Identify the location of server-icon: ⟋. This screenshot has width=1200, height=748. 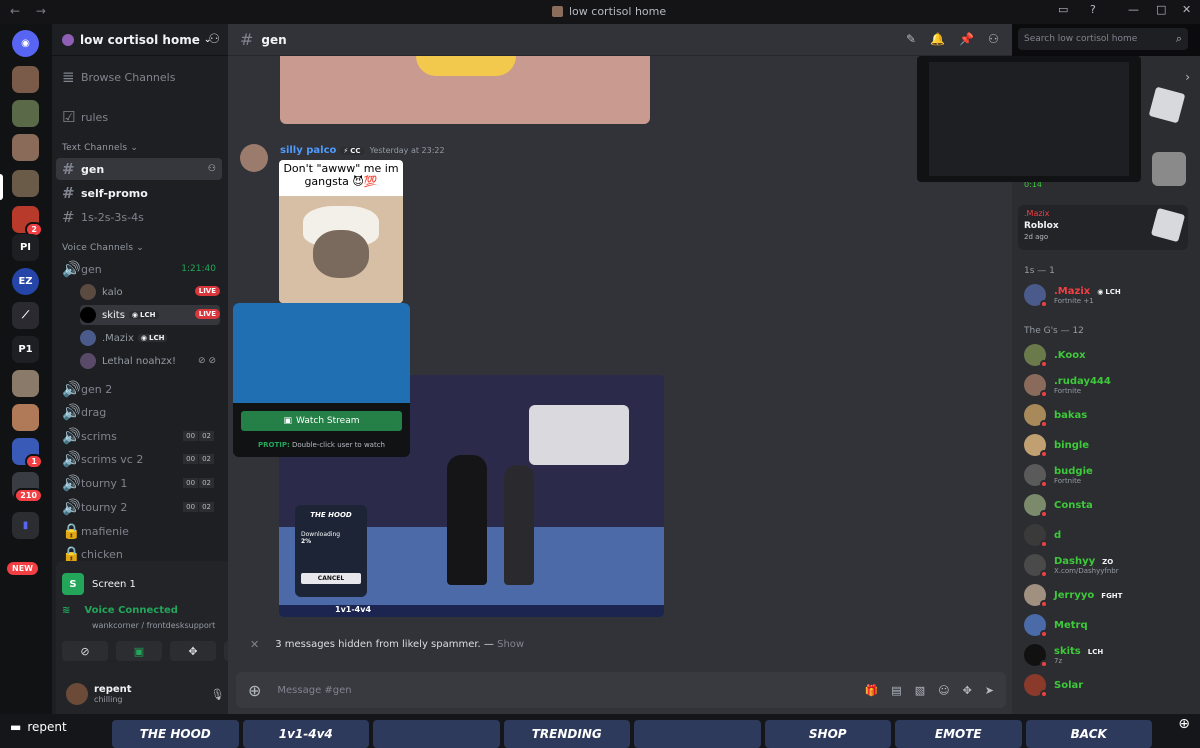
(25, 315).